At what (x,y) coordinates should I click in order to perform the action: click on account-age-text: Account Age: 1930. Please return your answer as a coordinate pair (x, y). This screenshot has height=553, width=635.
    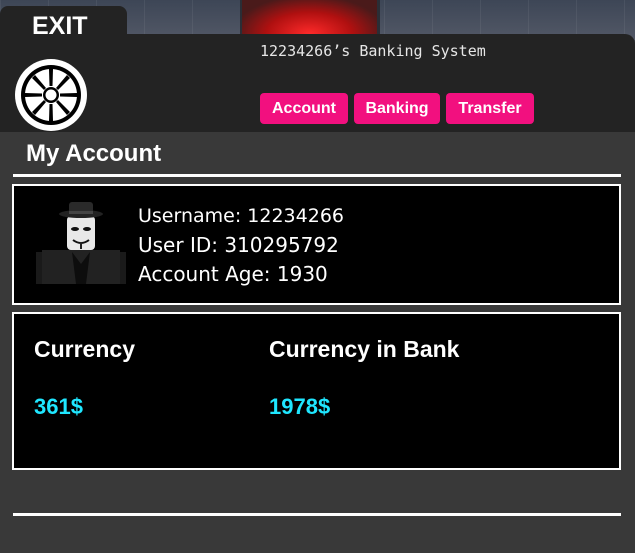
    Looking at the image, I should click on (233, 274).